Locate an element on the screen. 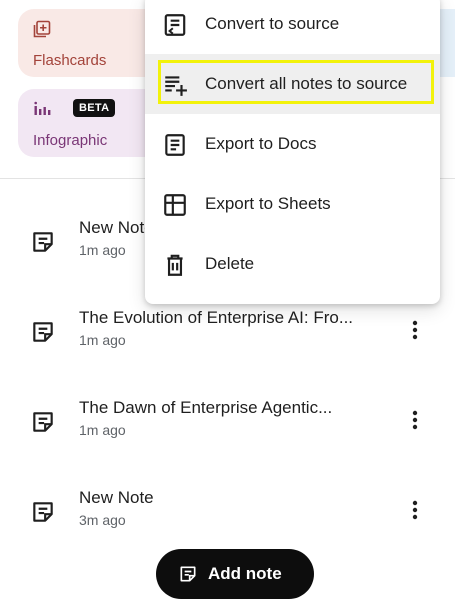  beta-badge: BETA is located at coordinates (94, 108).